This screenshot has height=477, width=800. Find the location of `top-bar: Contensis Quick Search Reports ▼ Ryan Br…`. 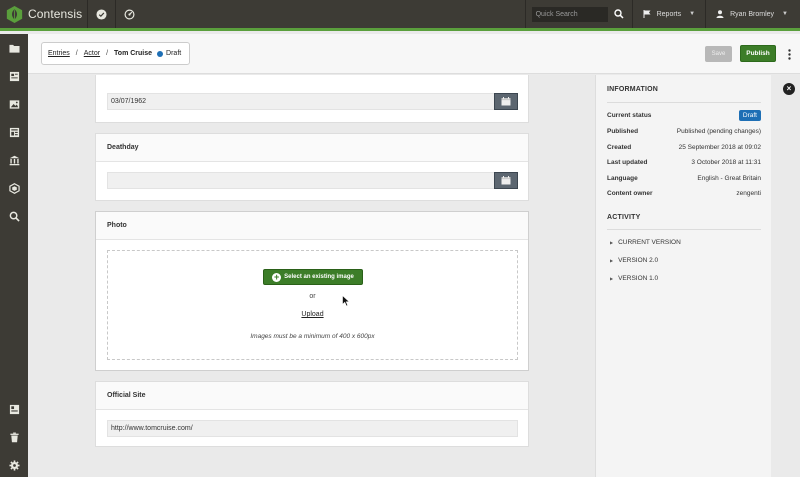

top-bar: Contensis Quick Search Reports ▼ Ryan Br… is located at coordinates (400, 15).